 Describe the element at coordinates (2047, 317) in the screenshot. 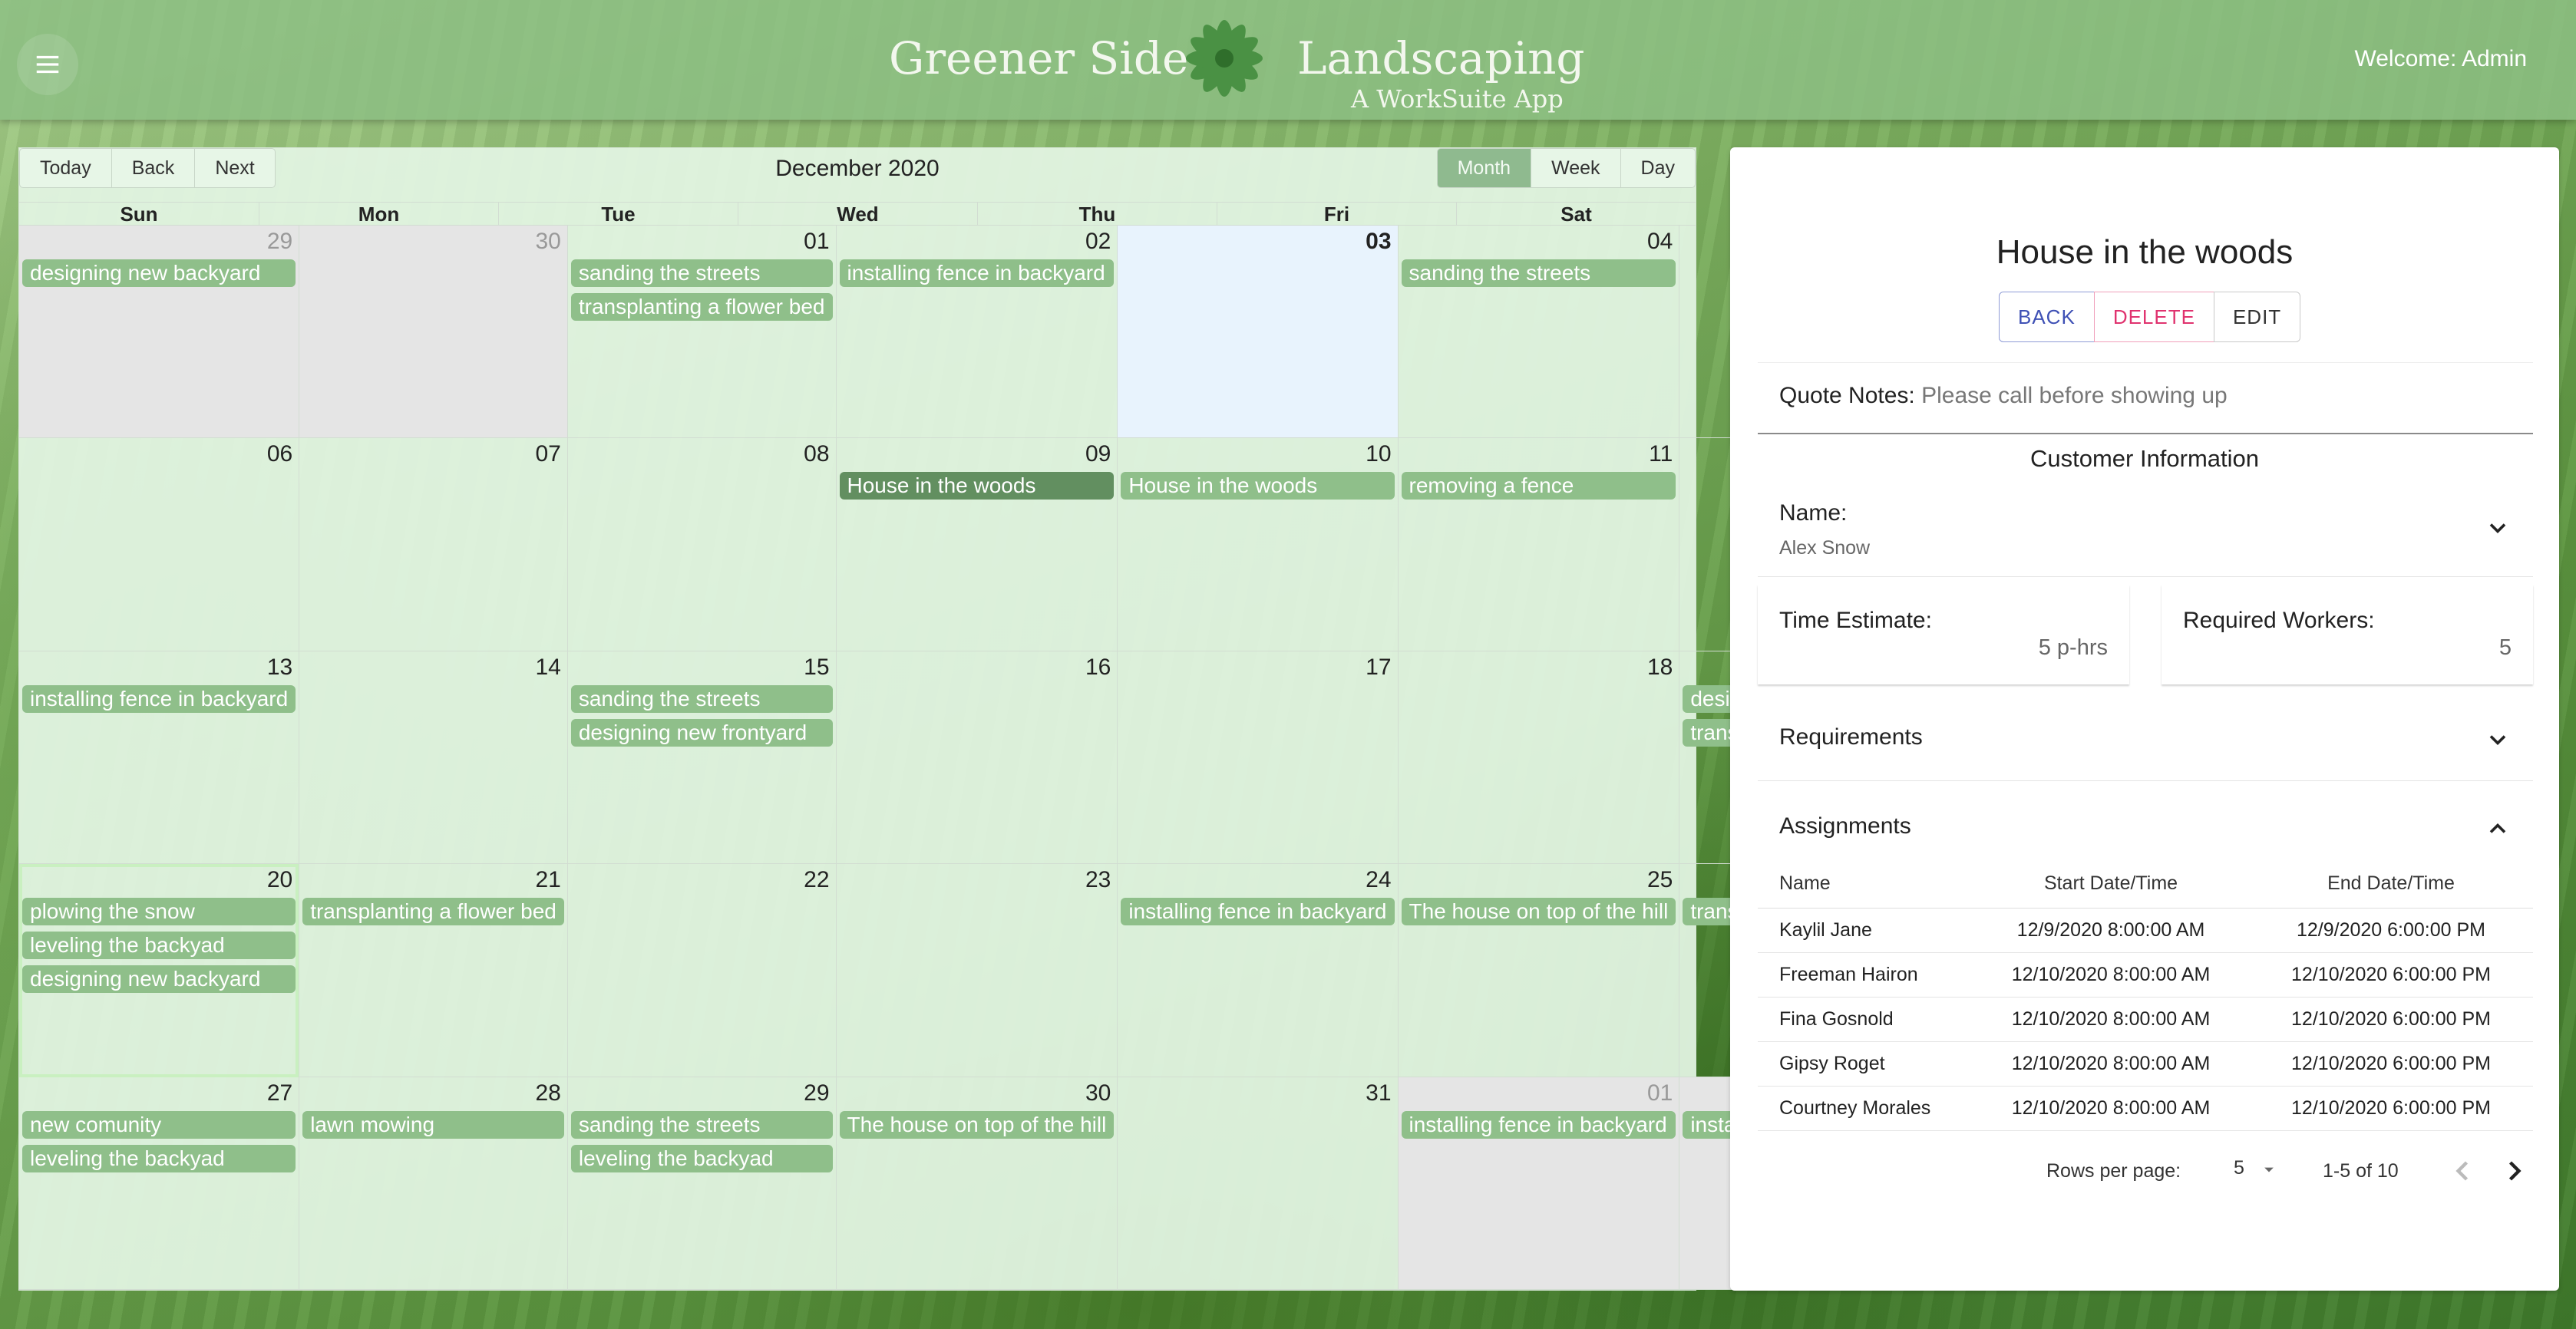

I see `back-detail-button: BACK` at that location.